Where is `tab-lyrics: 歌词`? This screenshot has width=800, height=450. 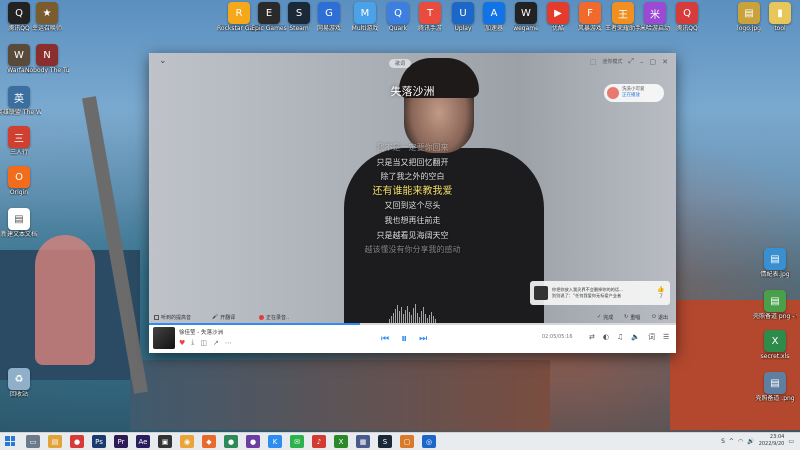 tab-lyrics: 歌词 is located at coordinates (400, 63).